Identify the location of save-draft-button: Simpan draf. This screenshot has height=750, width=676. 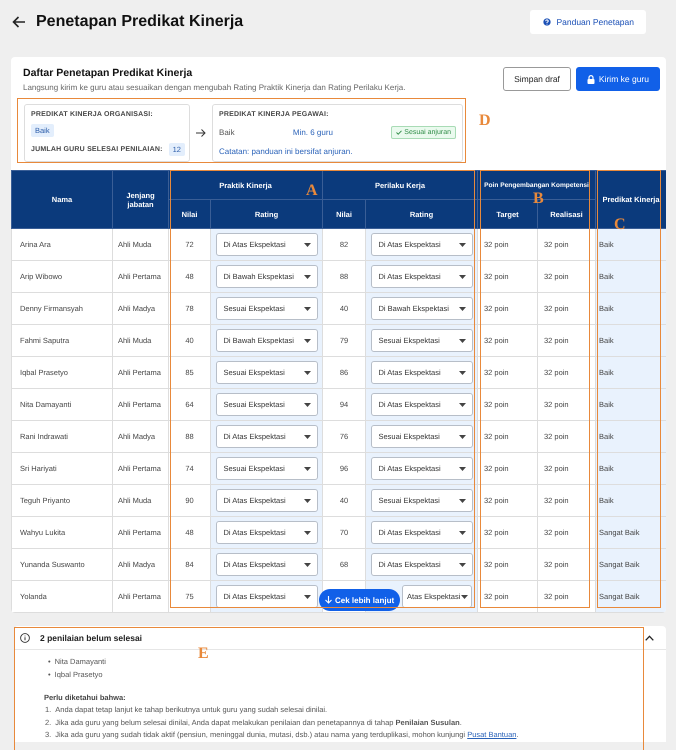
(537, 79).